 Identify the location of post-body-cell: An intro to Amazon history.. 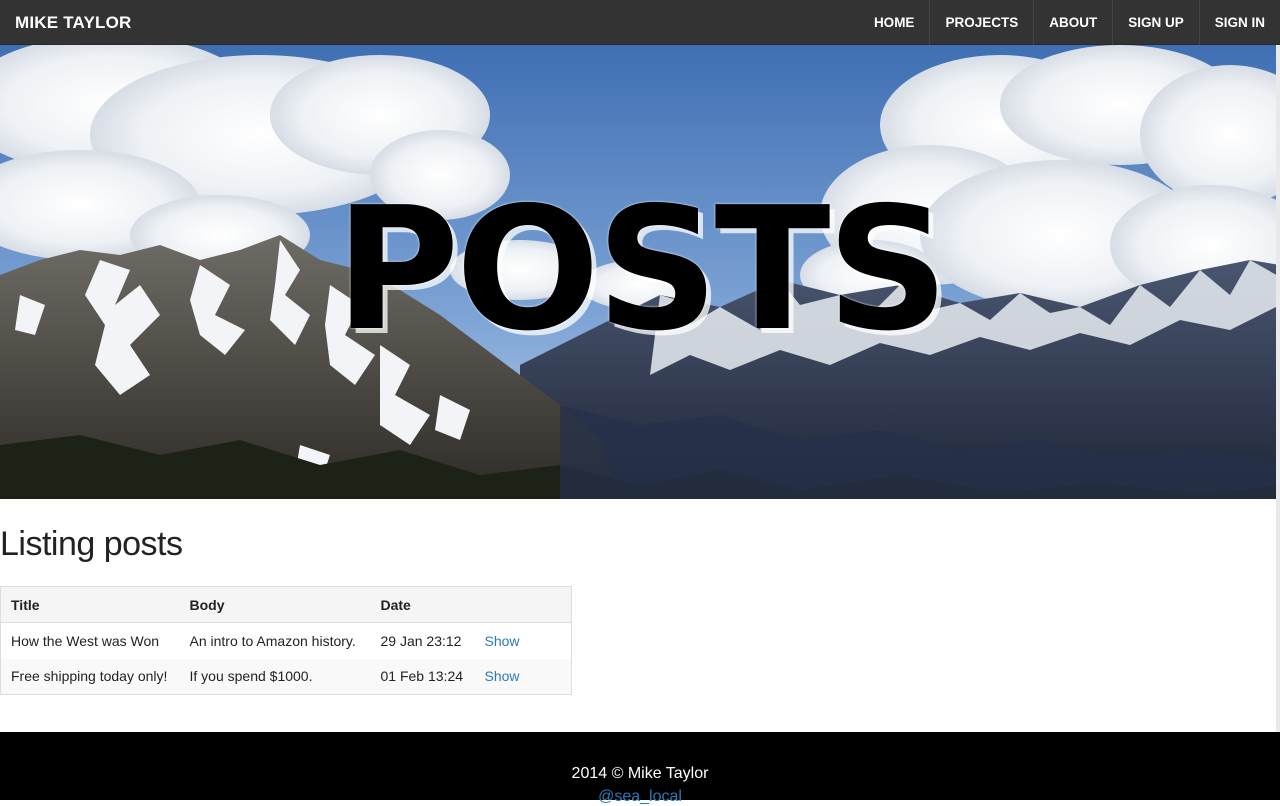
(272, 640).